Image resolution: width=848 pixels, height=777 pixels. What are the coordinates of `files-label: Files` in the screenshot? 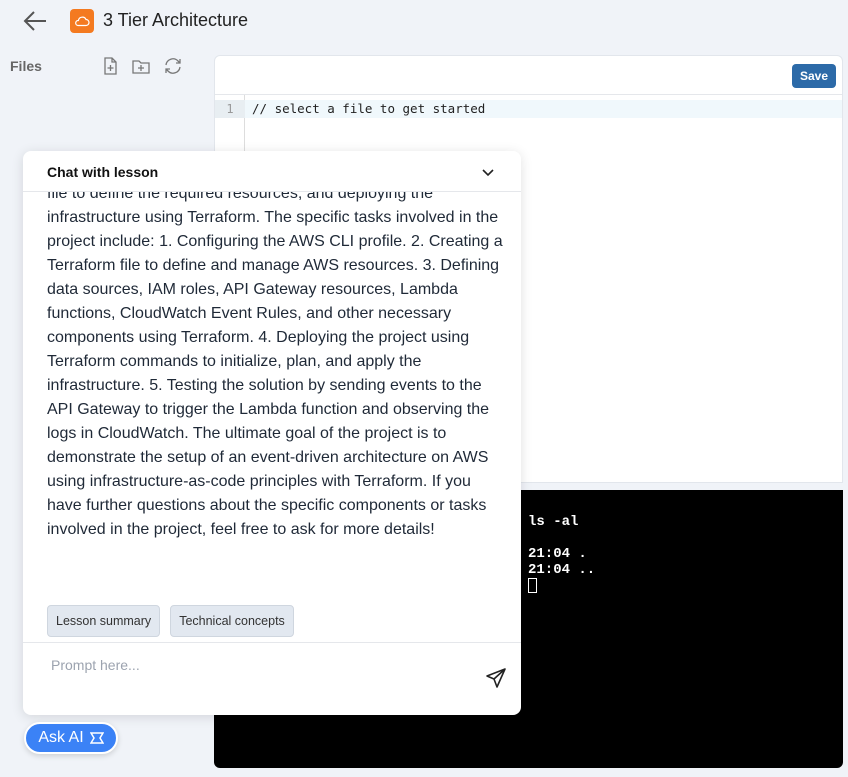 It's located at (26, 66).